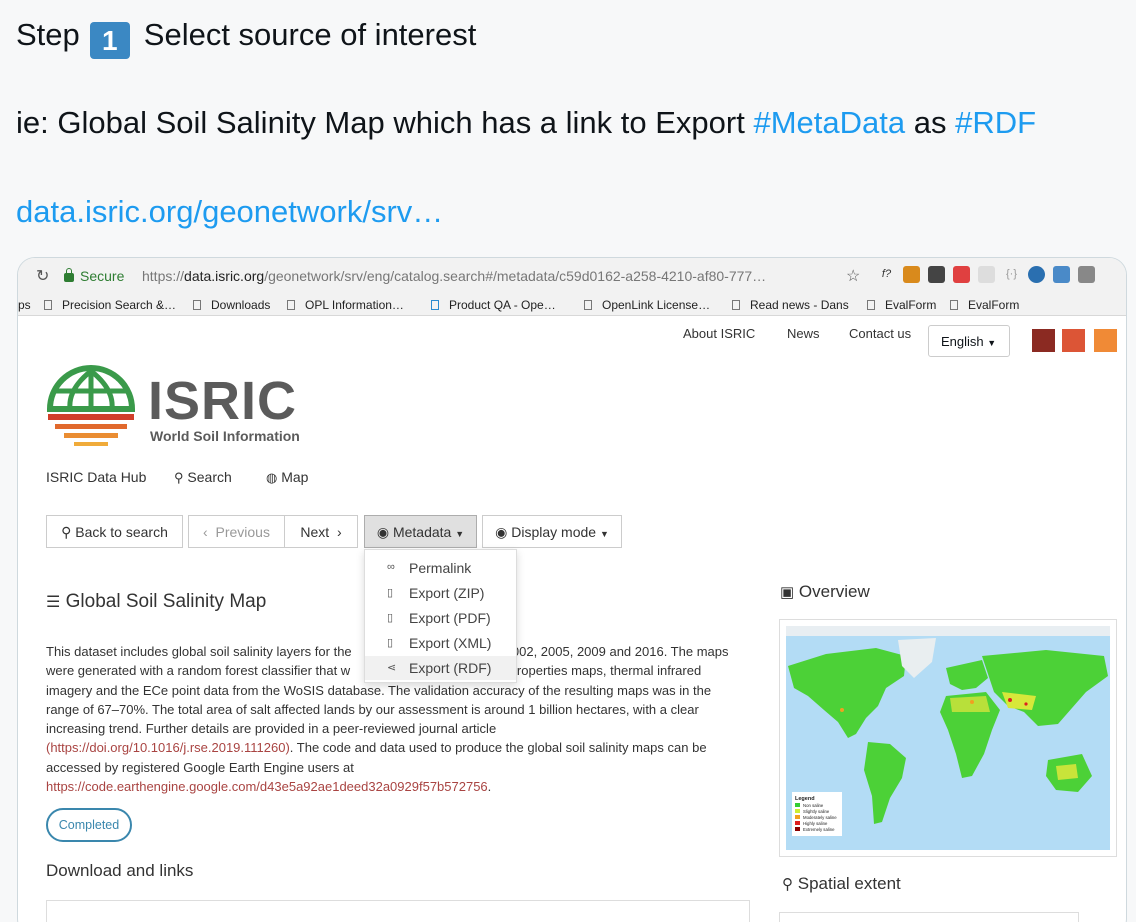 The image size is (1136, 922). What do you see at coordinates (94, 276) in the screenshot?
I see `secure-indicator: Secure` at bounding box center [94, 276].